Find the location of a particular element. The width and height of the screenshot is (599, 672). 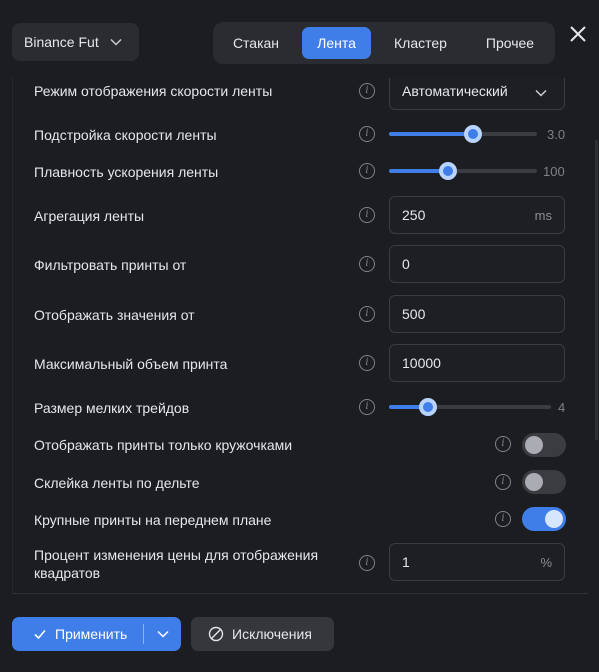

filter-prints-label: Фильтровать принты от is located at coordinates (110, 265).